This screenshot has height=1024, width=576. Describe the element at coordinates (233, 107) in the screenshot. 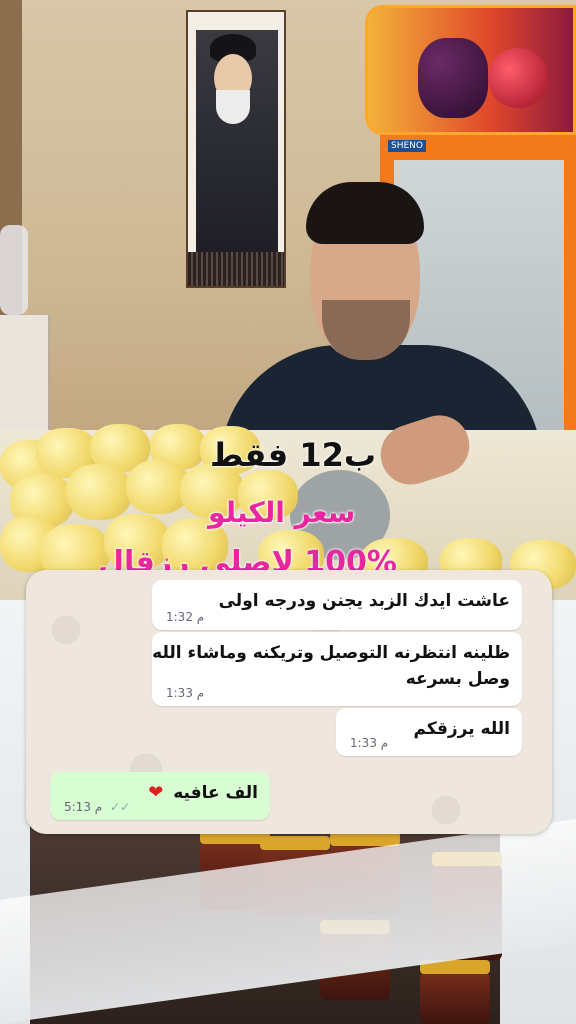

I see `poster-beard` at that location.